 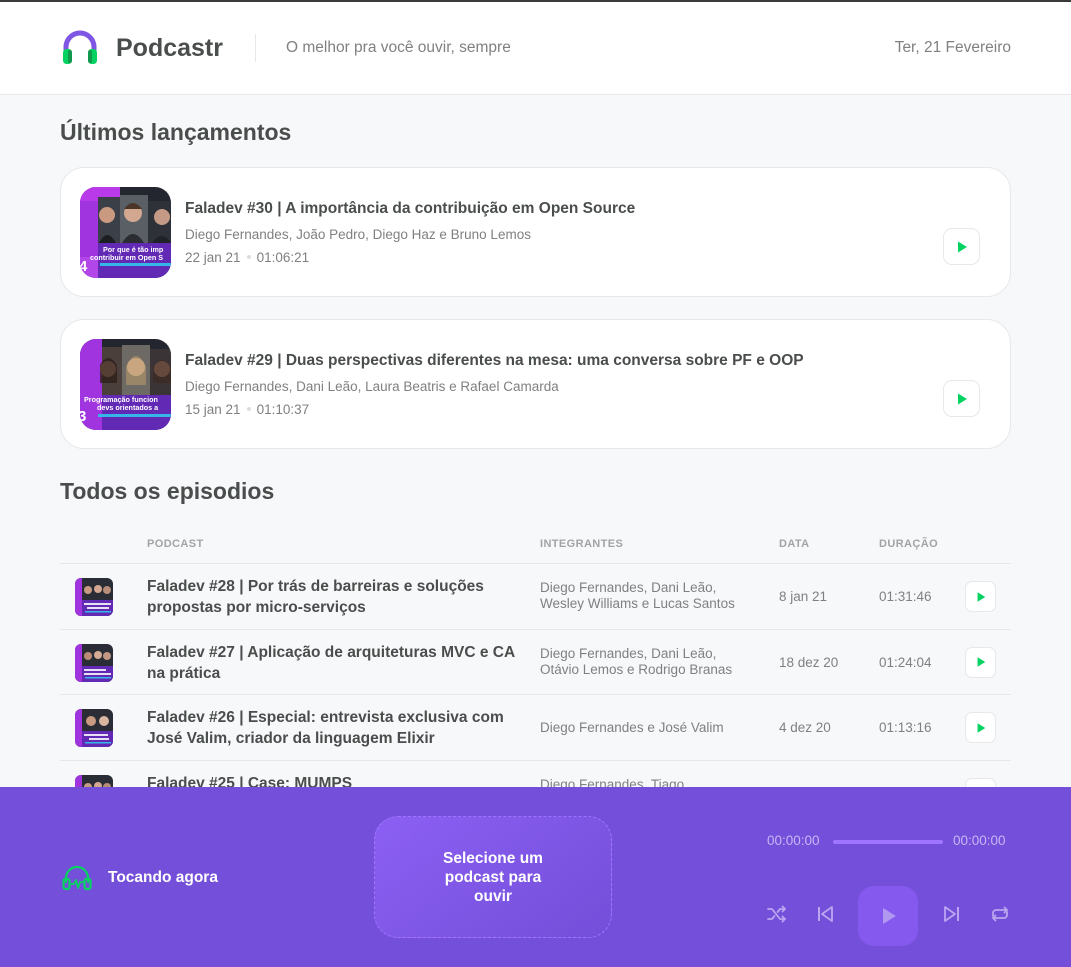 I want to click on player-controls, so click(x=889, y=916).